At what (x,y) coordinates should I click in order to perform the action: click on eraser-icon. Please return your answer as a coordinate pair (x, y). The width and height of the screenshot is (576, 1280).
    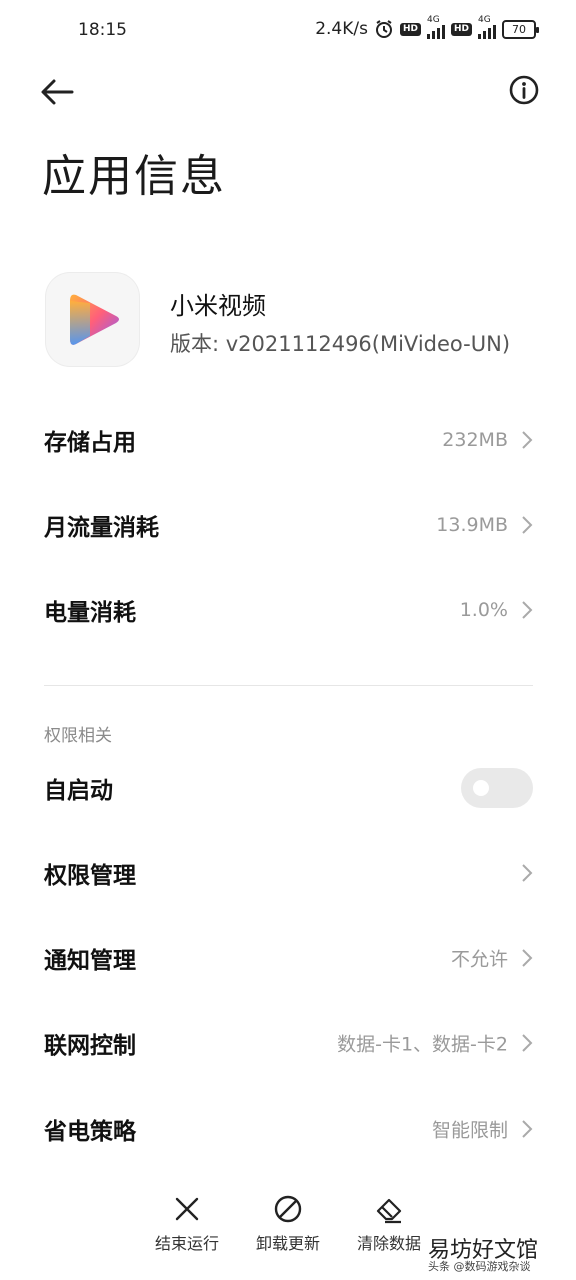
    Looking at the image, I should click on (389, 1211).